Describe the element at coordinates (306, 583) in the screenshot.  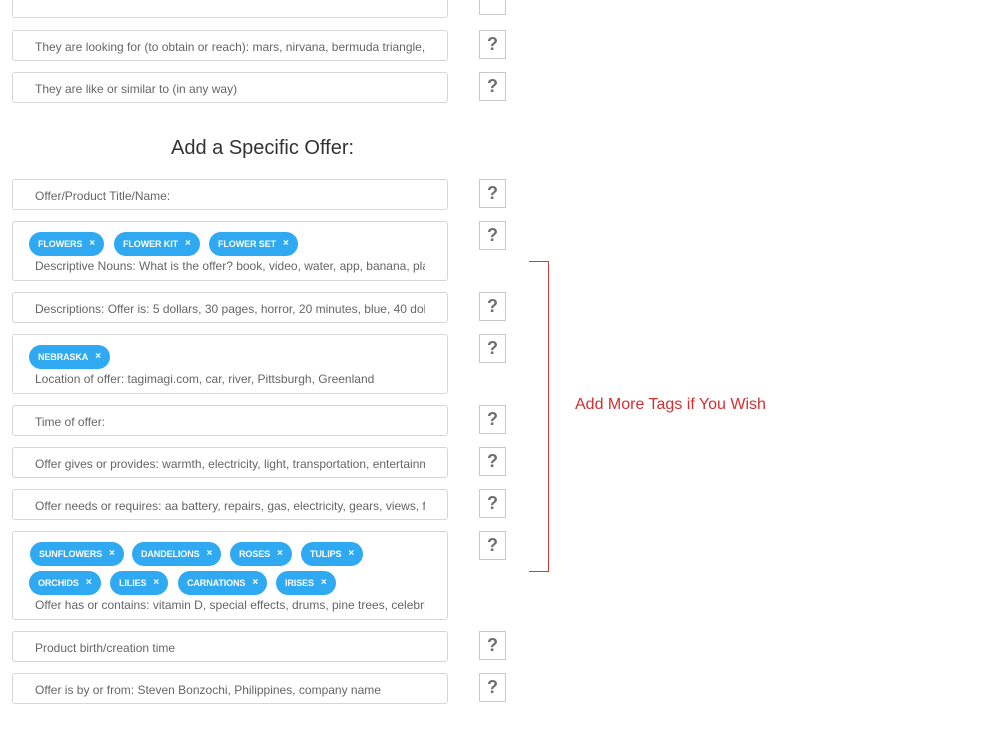
I see `tag-chip: IRISES ×` at that location.